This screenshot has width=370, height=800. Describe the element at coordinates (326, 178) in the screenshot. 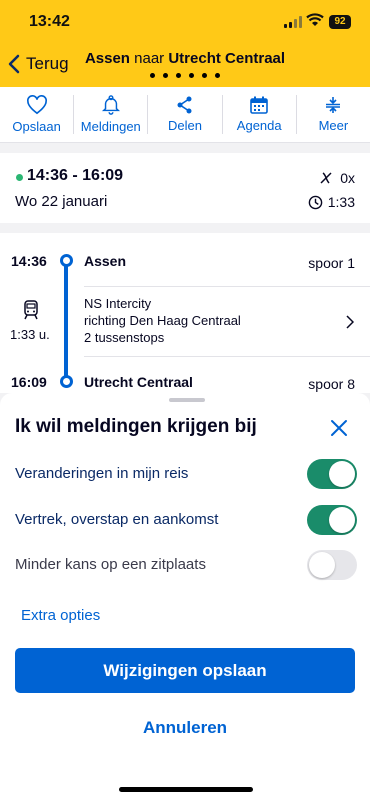

I see `transfer-icon` at that location.